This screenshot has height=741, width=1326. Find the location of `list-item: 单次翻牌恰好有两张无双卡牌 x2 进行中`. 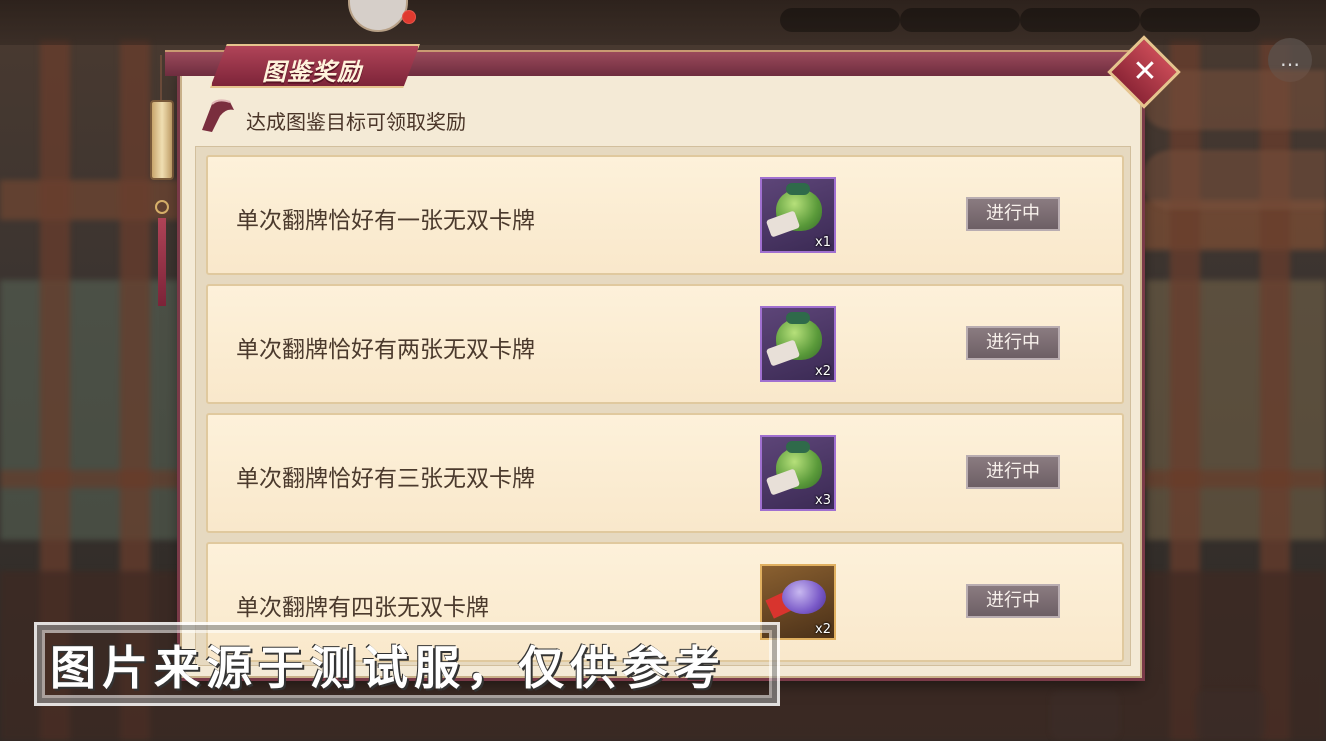

list-item: 单次翻牌恰好有两张无双卡牌 x2 进行中 is located at coordinates (665, 344).